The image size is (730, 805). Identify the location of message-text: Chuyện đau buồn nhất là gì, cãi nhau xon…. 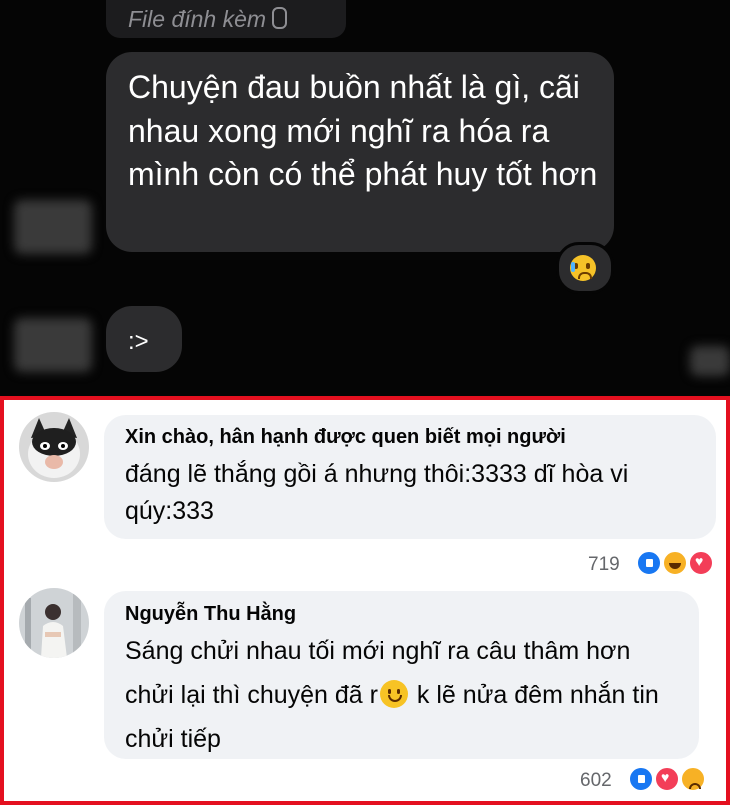
(363, 130).